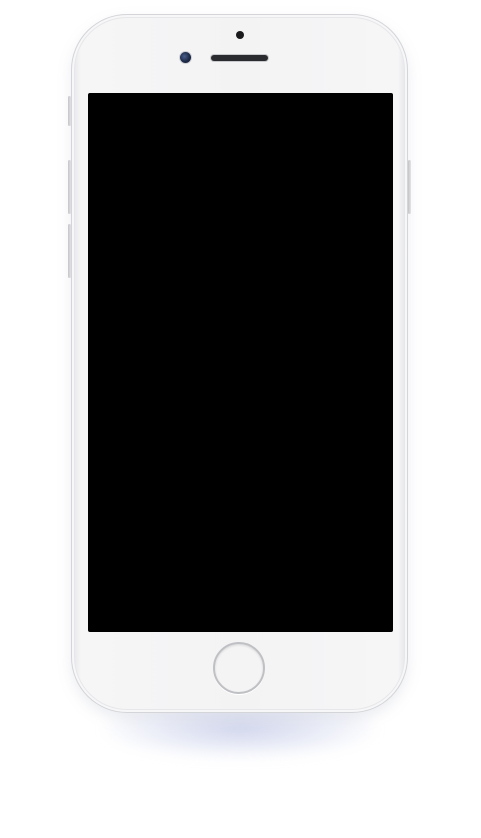  I want to click on earpiece-speaker-icon, so click(239, 58).